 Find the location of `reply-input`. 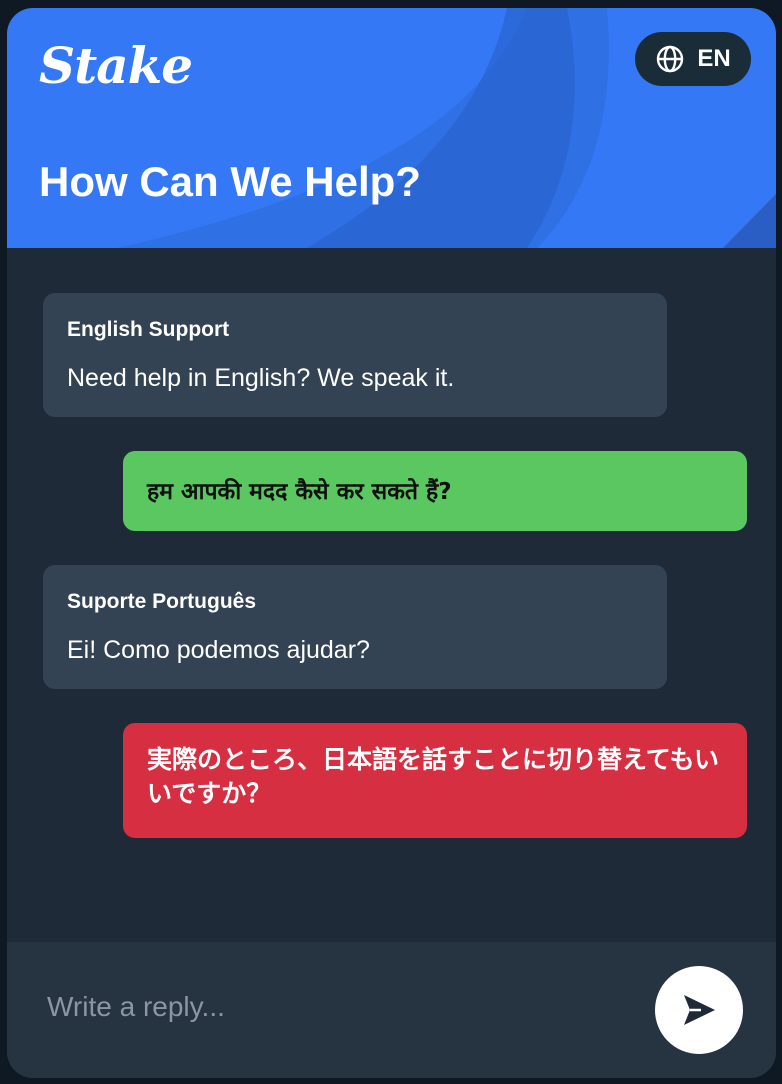

reply-input is located at coordinates (331, 1007).